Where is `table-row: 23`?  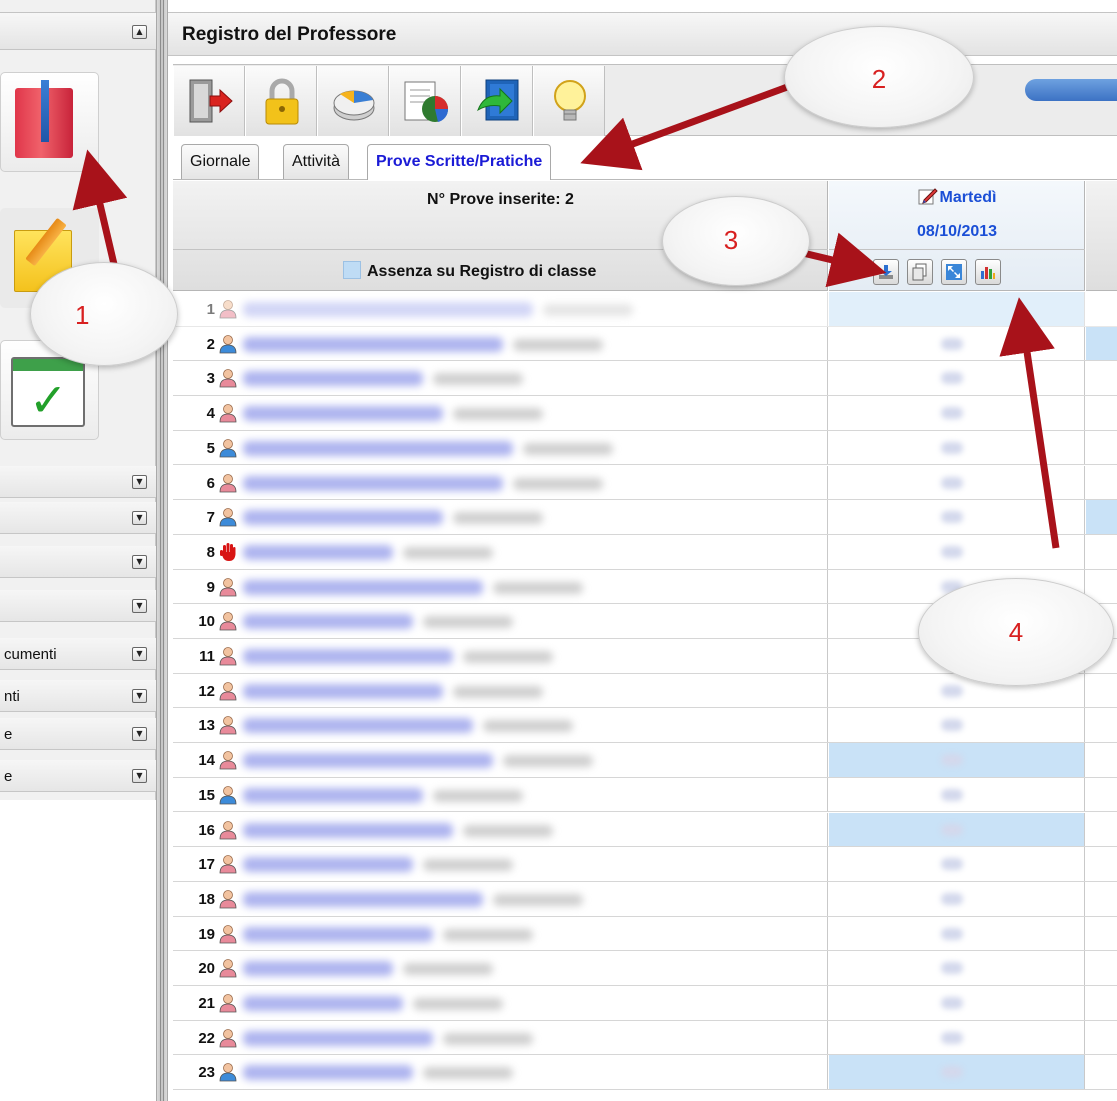 table-row: 23 is located at coordinates (645, 1073).